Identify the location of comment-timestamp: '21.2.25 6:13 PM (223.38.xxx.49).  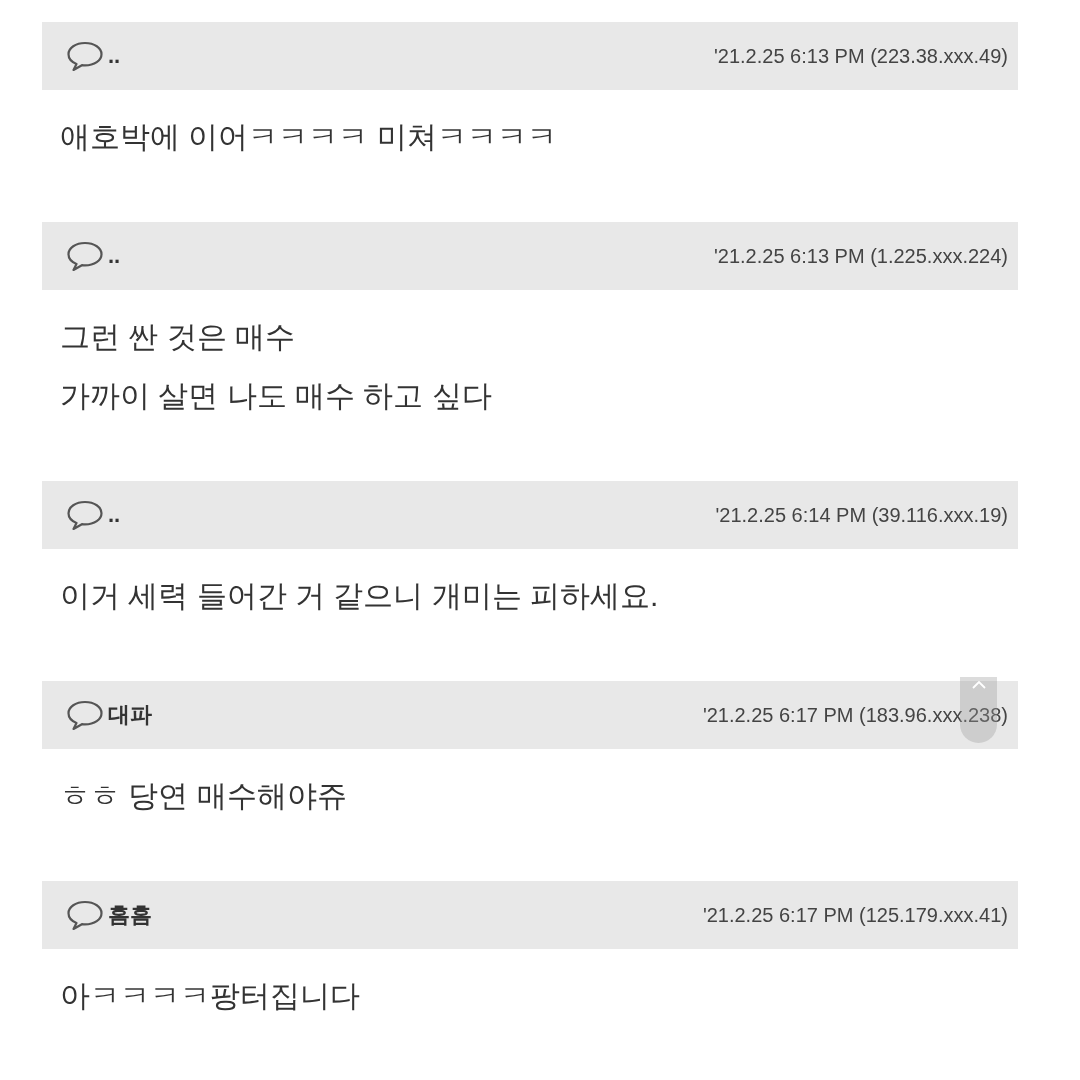
(861, 56).